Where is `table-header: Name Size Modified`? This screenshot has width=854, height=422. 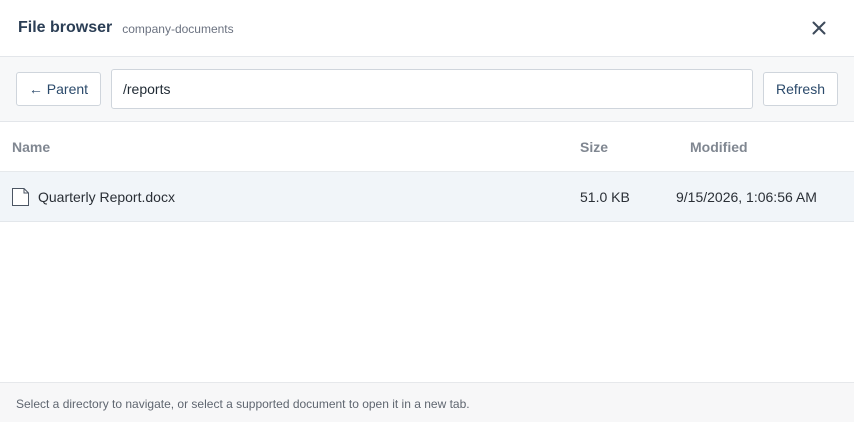
table-header: Name Size Modified is located at coordinates (427, 147).